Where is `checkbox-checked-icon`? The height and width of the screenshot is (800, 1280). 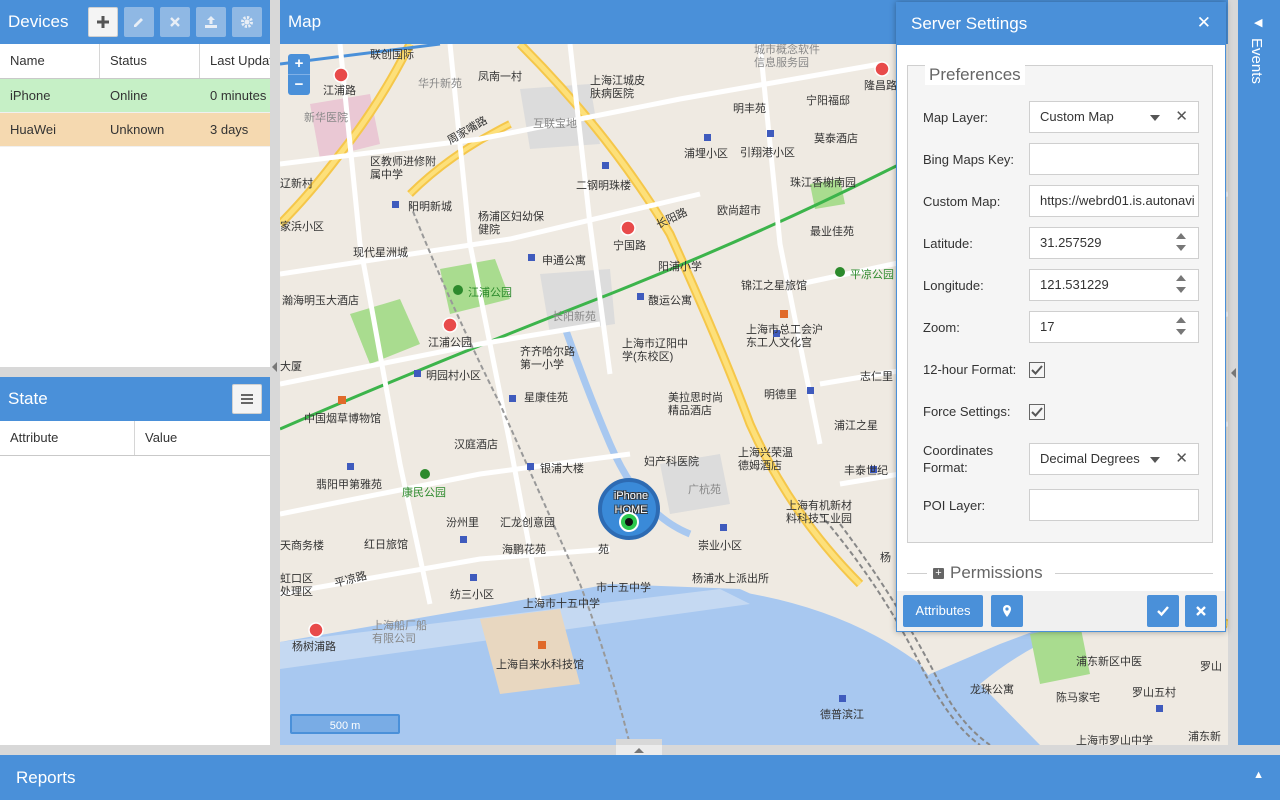 checkbox-checked-icon is located at coordinates (1037, 369).